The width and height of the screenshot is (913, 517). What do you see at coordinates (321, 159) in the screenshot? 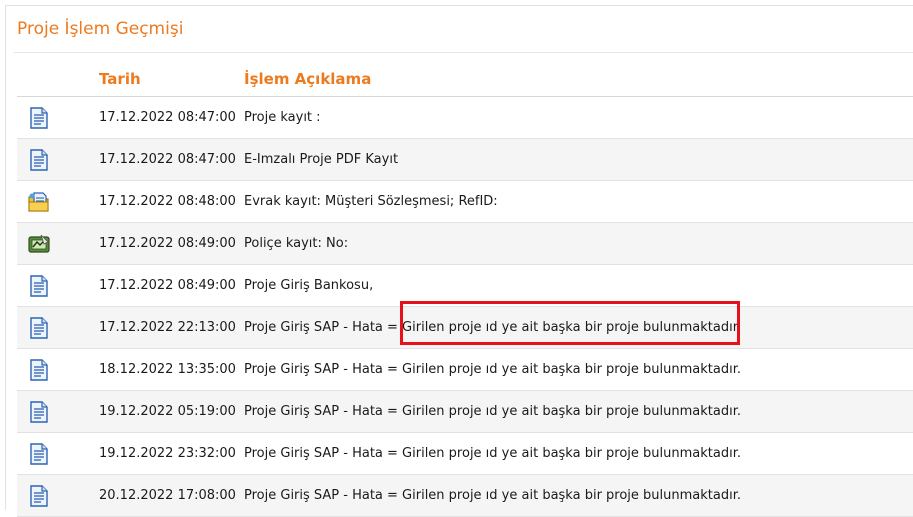
I see `row-description: E-Imzalı Proje PDF Kayıt` at bounding box center [321, 159].